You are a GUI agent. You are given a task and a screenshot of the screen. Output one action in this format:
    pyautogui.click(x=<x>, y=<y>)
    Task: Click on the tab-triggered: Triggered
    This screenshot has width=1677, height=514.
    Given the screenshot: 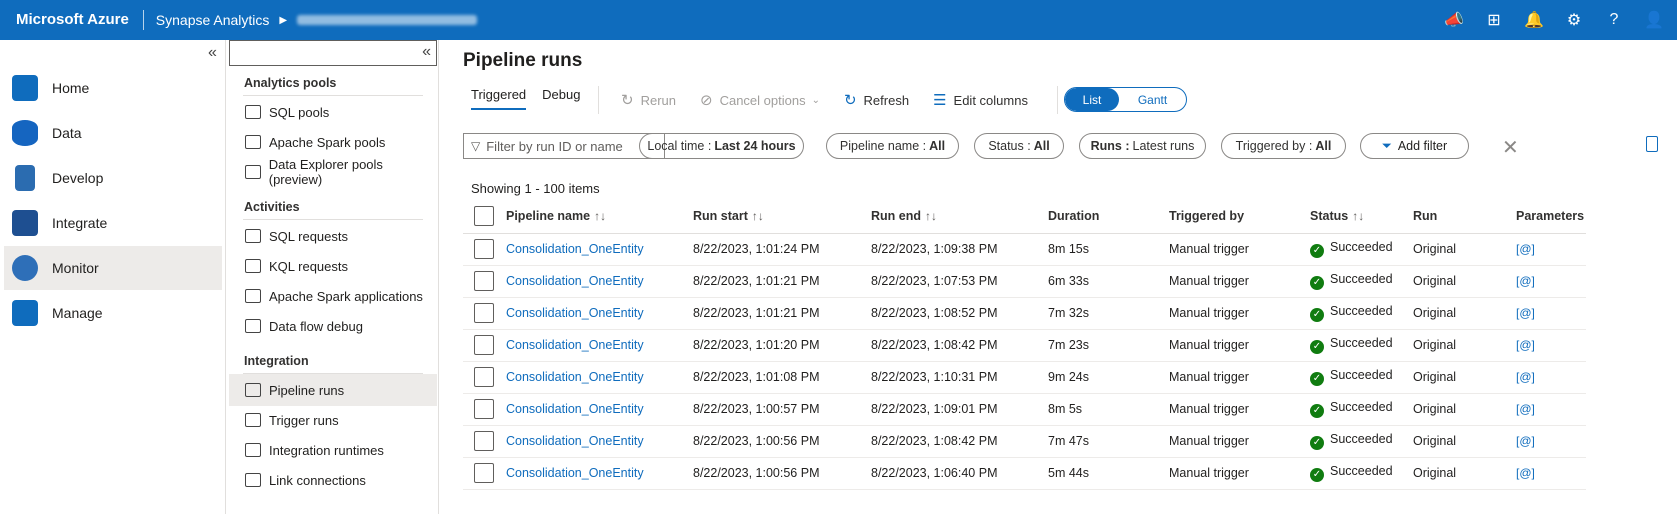 What is the action you would take?
    pyautogui.click(x=499, y=98)
    